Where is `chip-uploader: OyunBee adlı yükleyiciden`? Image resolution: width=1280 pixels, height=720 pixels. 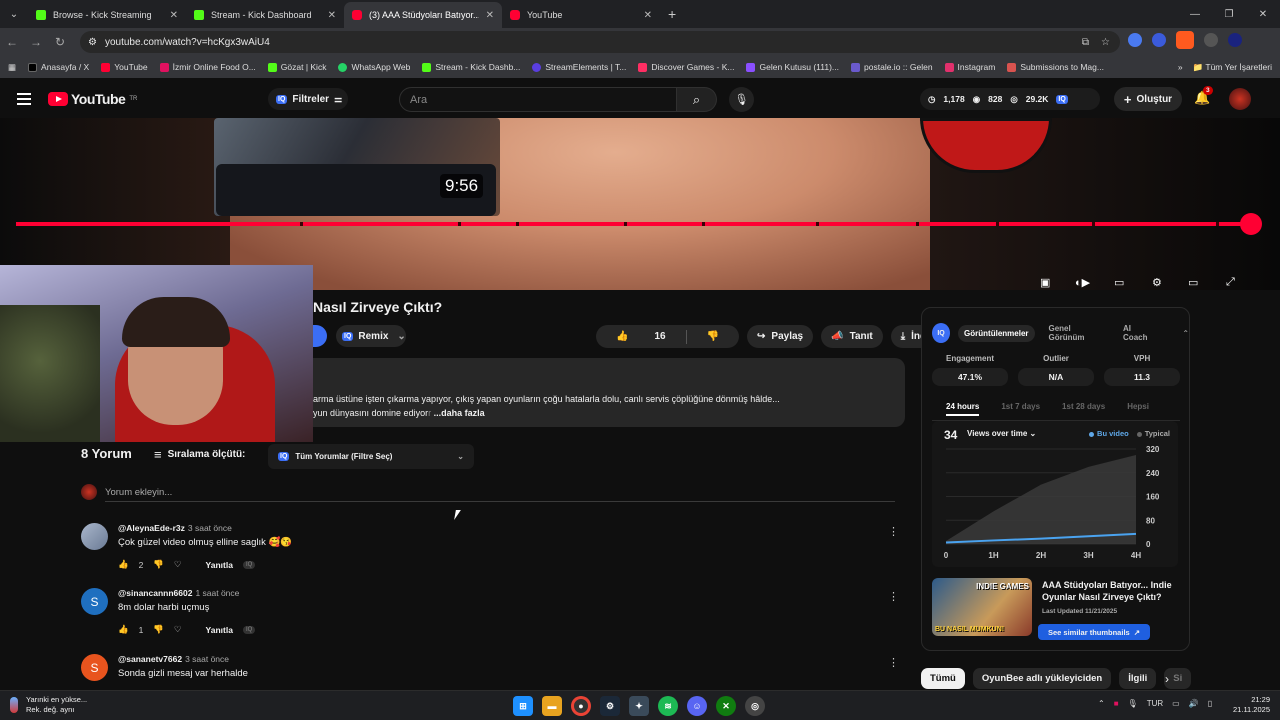 chip-uploader: OyunBee adlı yükleyiciden is located at coordinates (1042, 678).